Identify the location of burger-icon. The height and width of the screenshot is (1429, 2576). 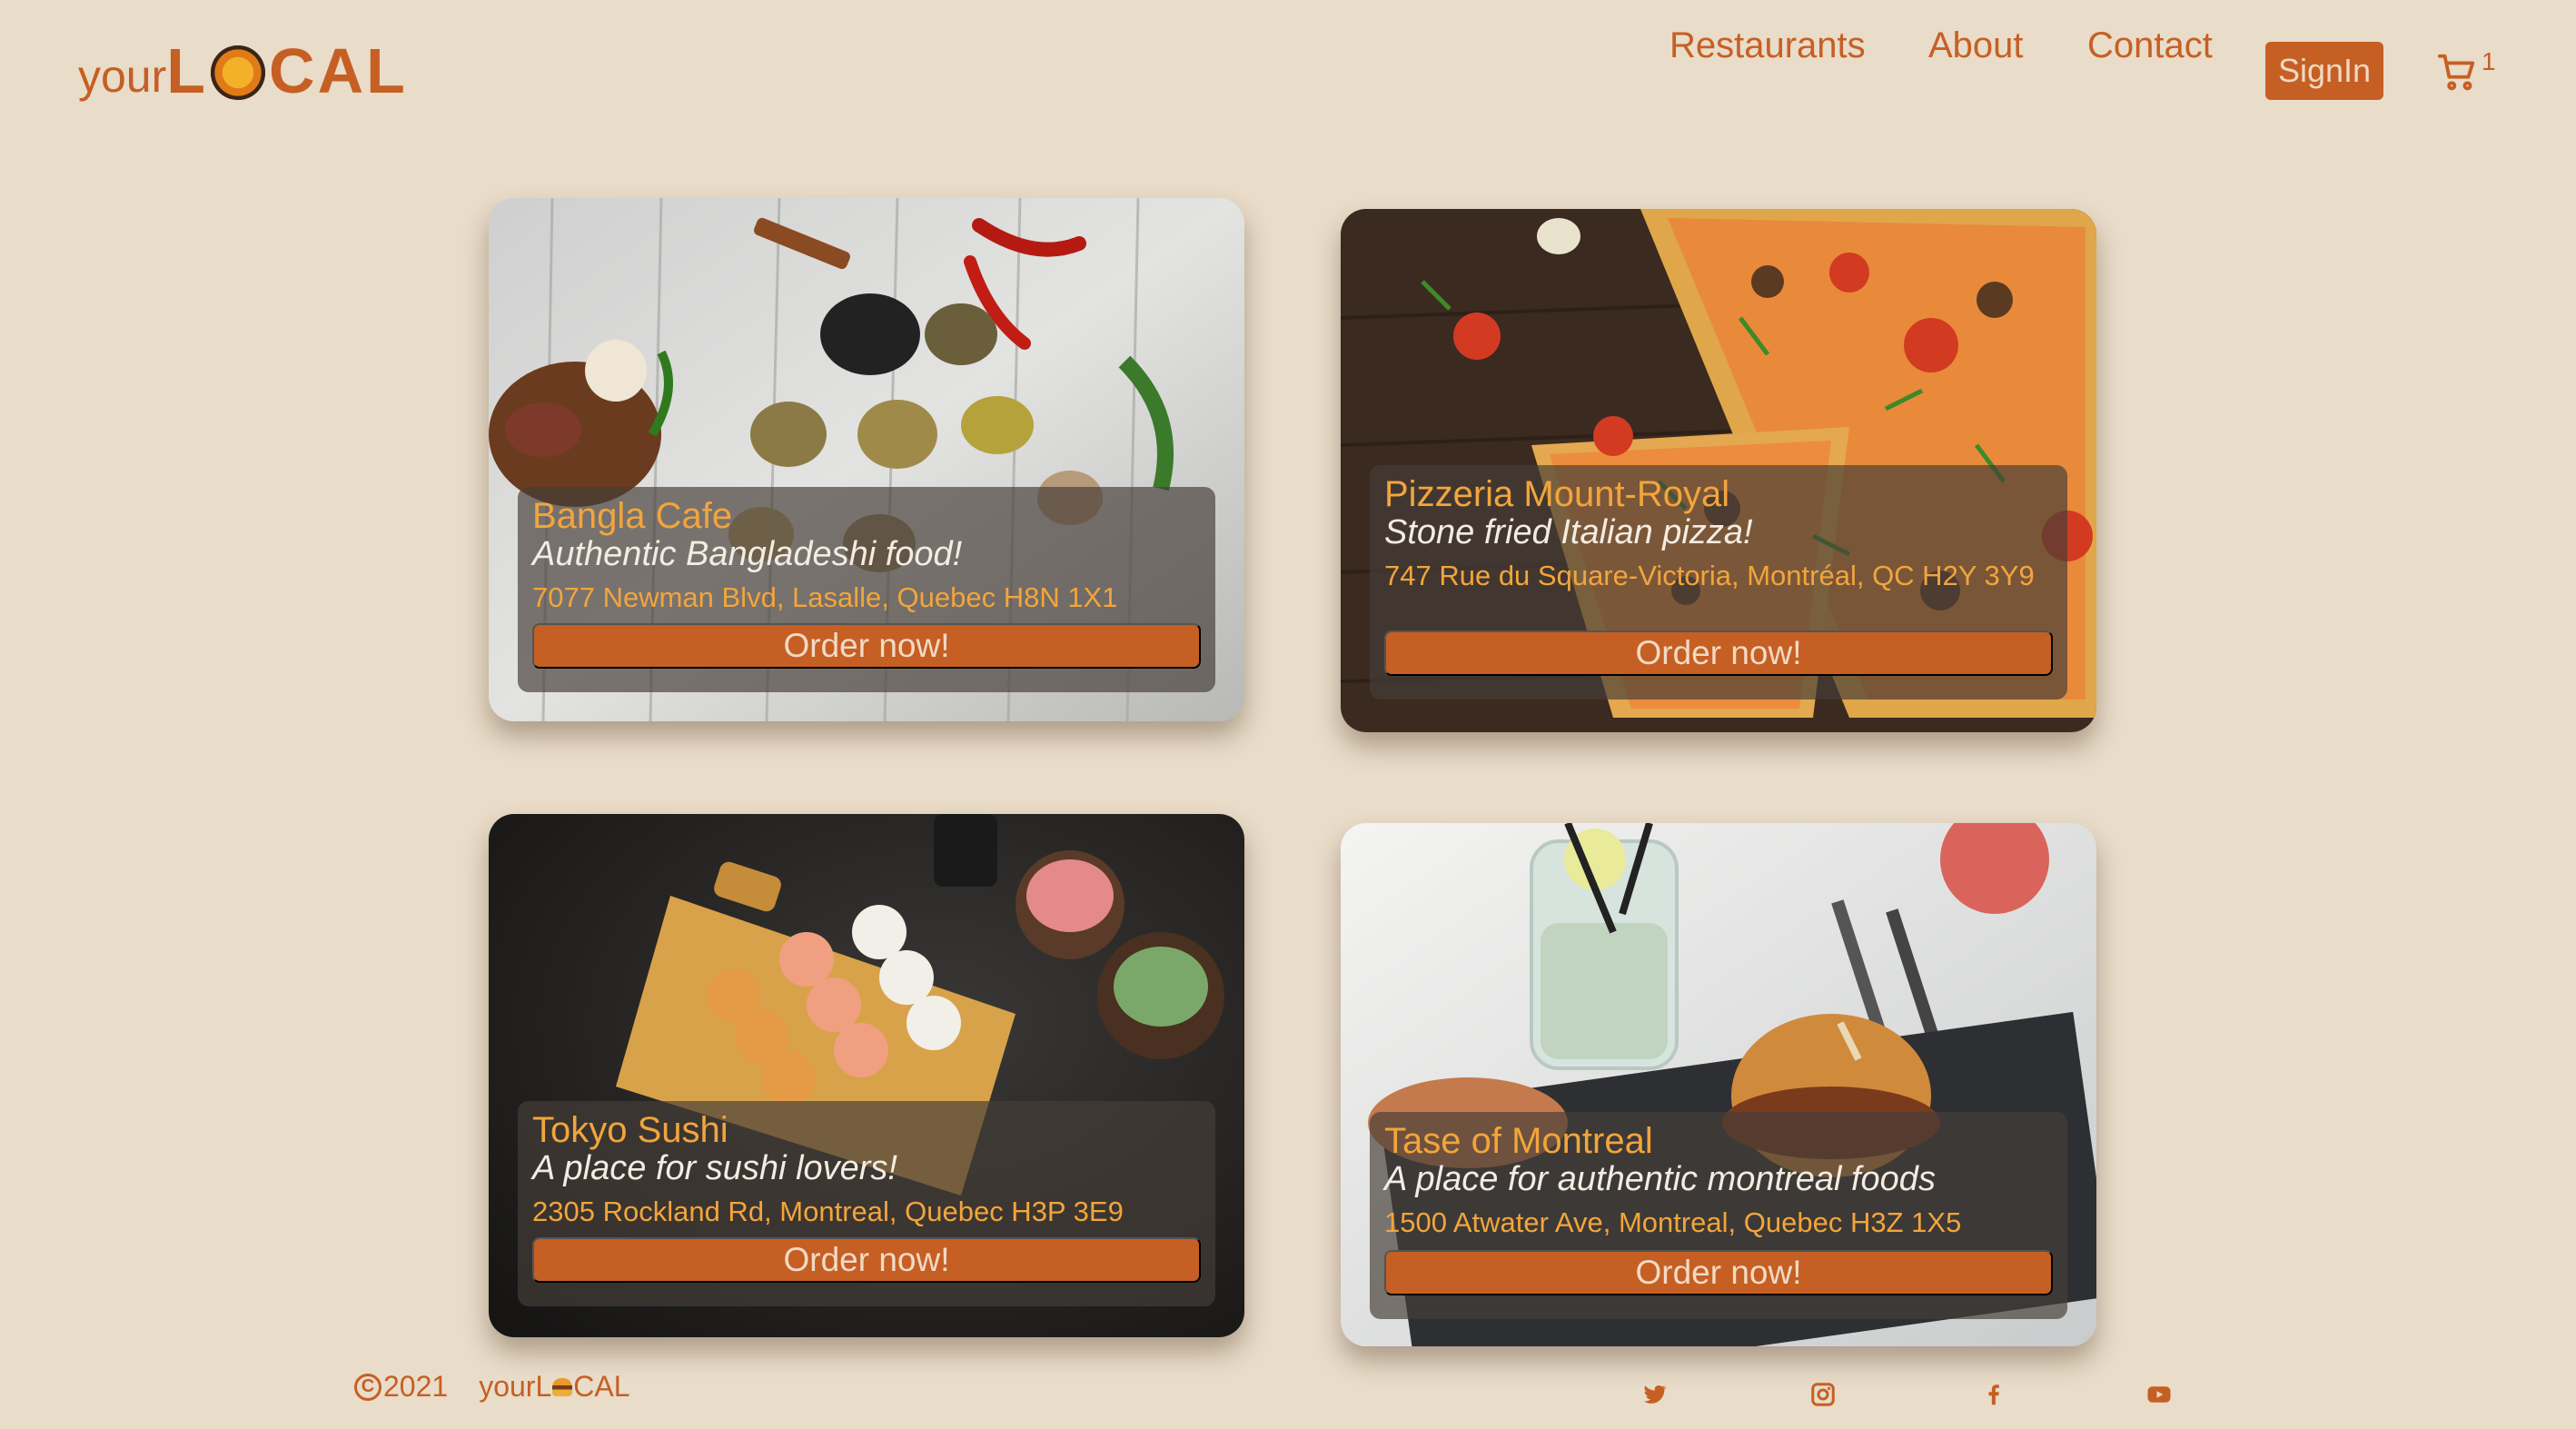
(562, 1387).